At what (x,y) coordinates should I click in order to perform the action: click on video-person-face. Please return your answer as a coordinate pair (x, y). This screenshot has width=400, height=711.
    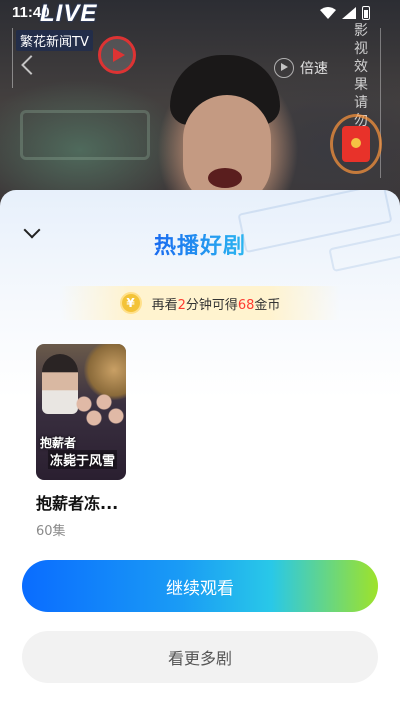
    Looking at the image, I should click on (227, 150).